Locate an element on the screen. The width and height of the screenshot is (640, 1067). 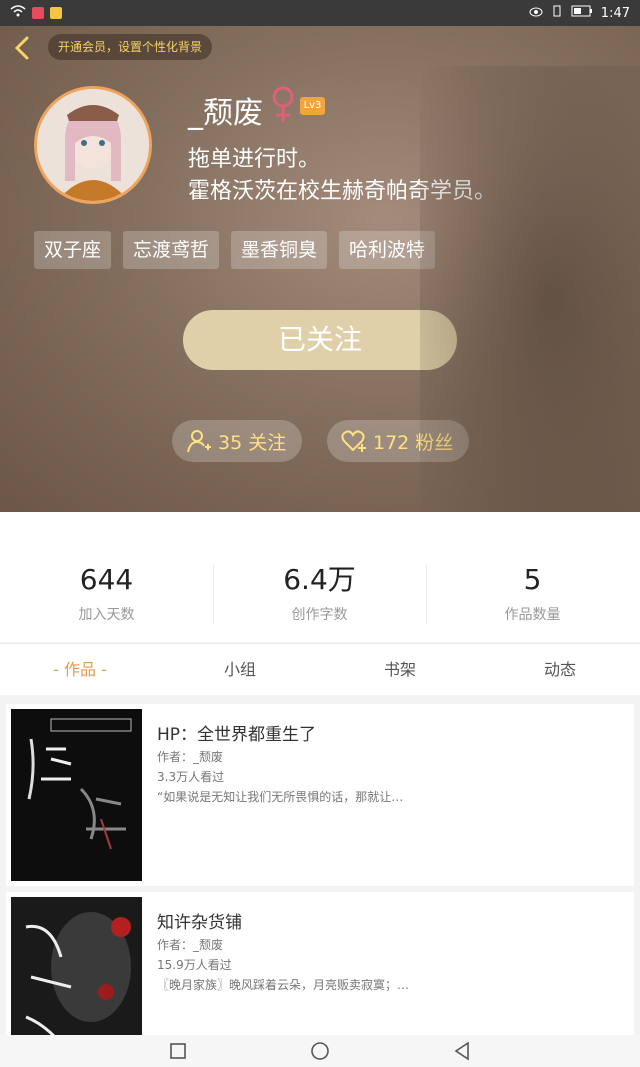
back-arrow-icon is located at coordinates (21, 48).